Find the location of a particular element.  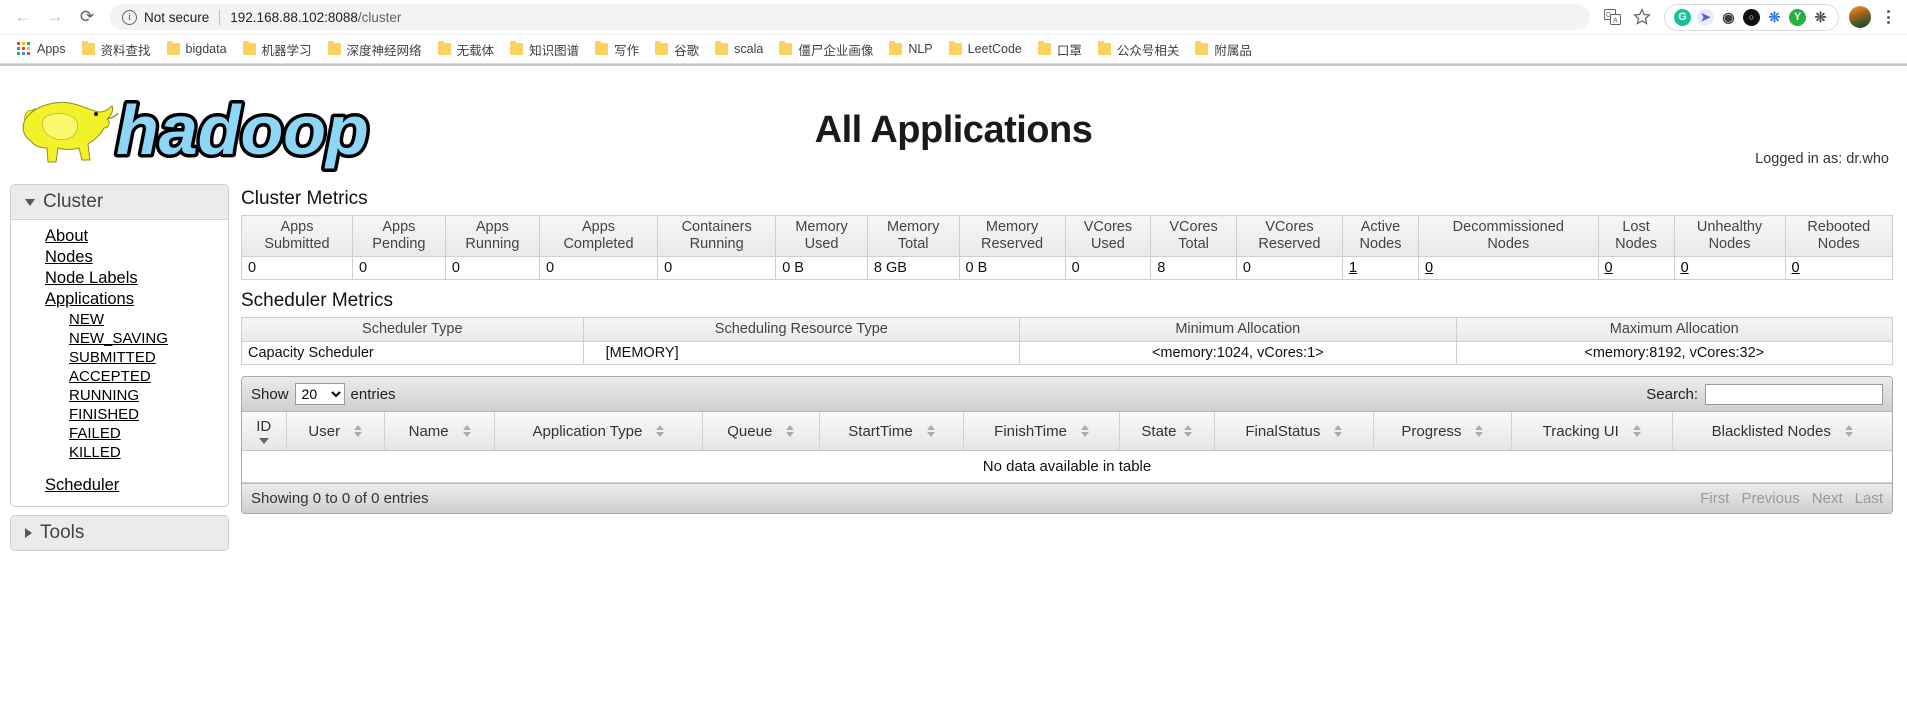

bookmark-item: 谷歌 is located at coordinates (677, 49).